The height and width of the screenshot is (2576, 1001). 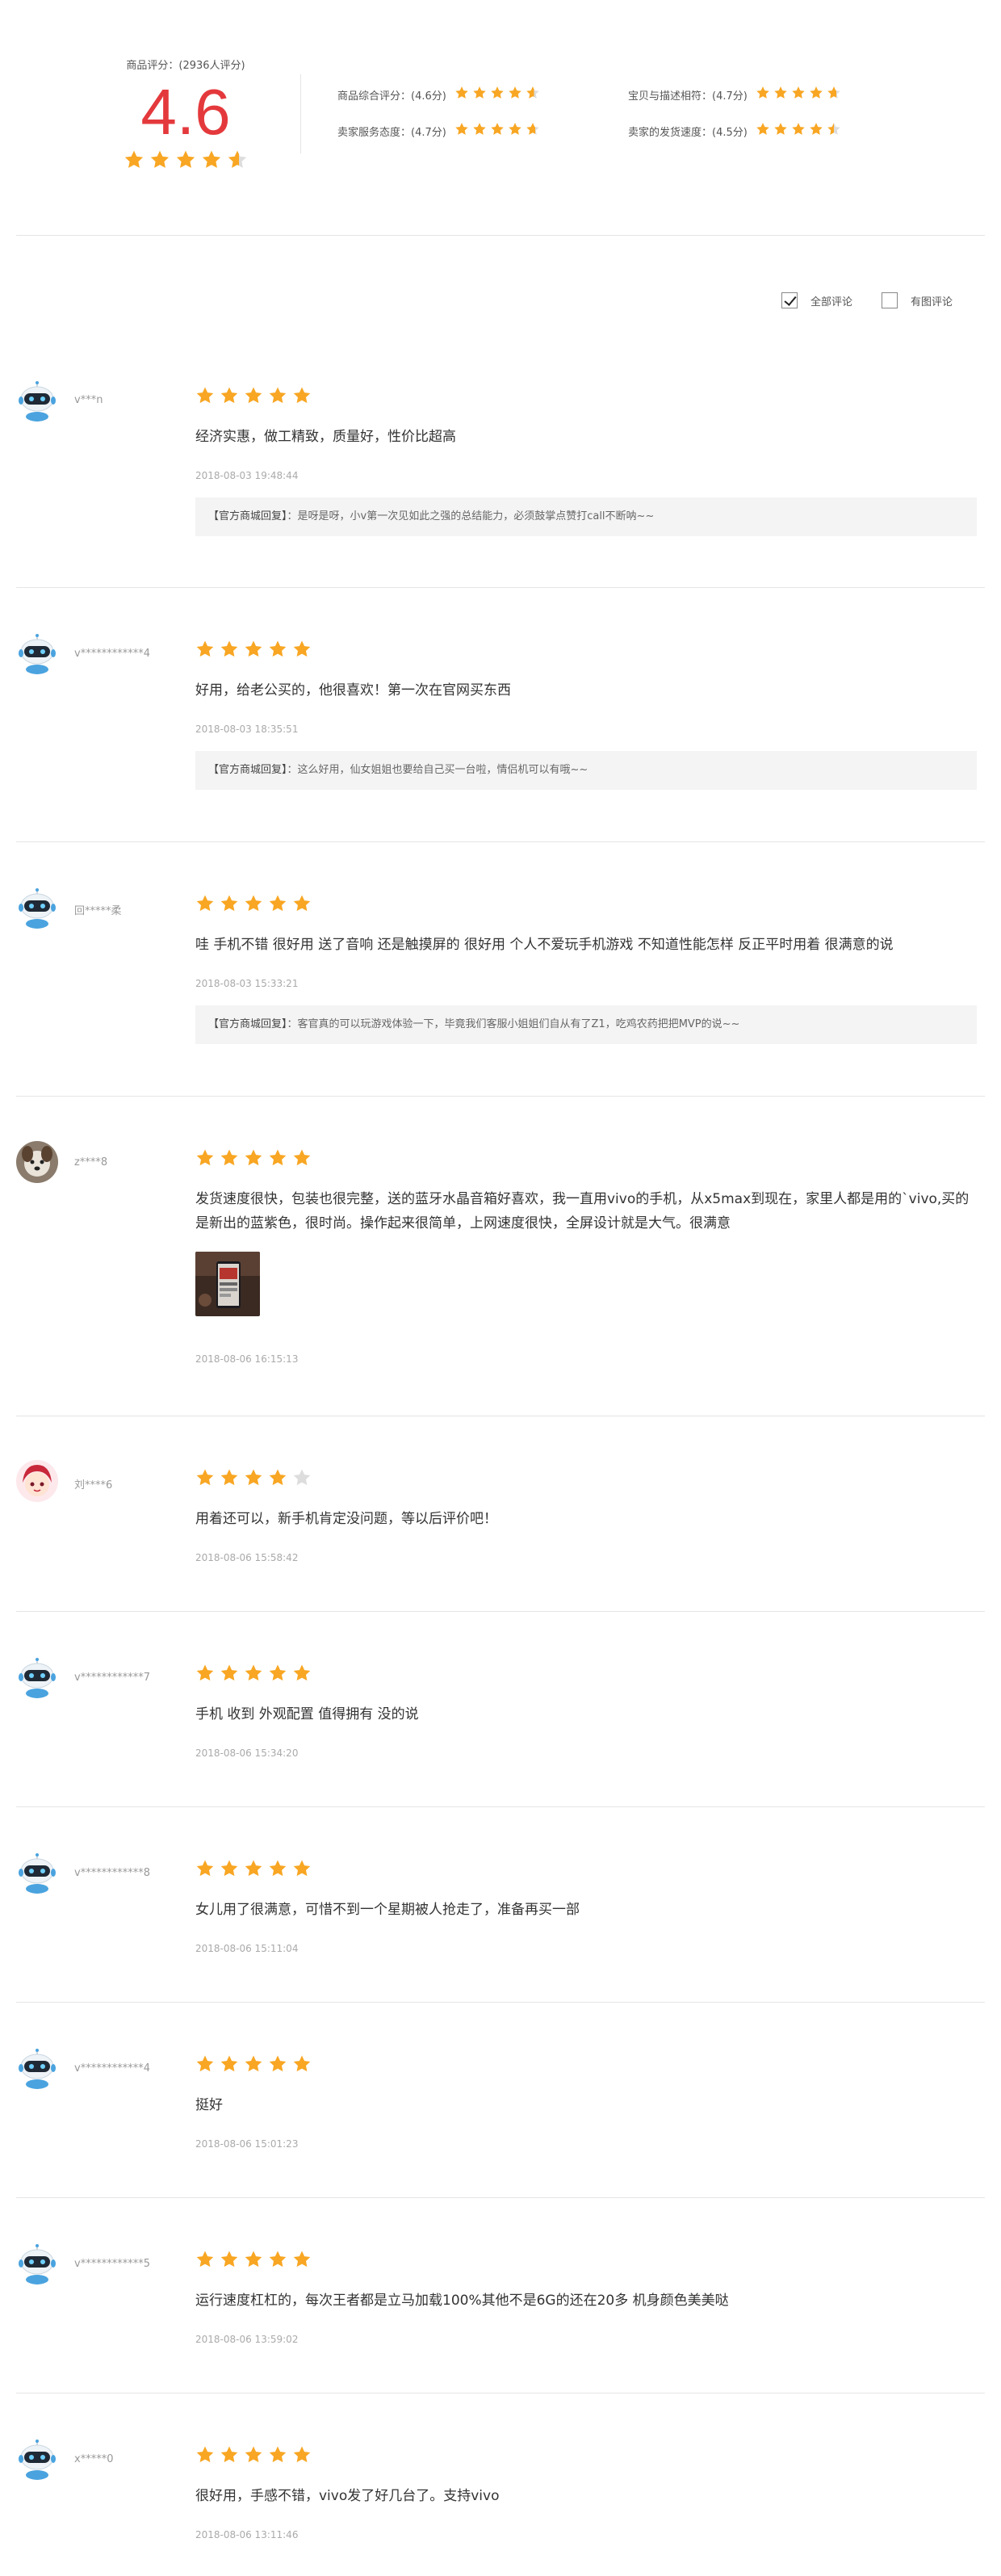 I want to click on metric-label: 商品综合评分：(4.6分), so click(x=391, y=96).